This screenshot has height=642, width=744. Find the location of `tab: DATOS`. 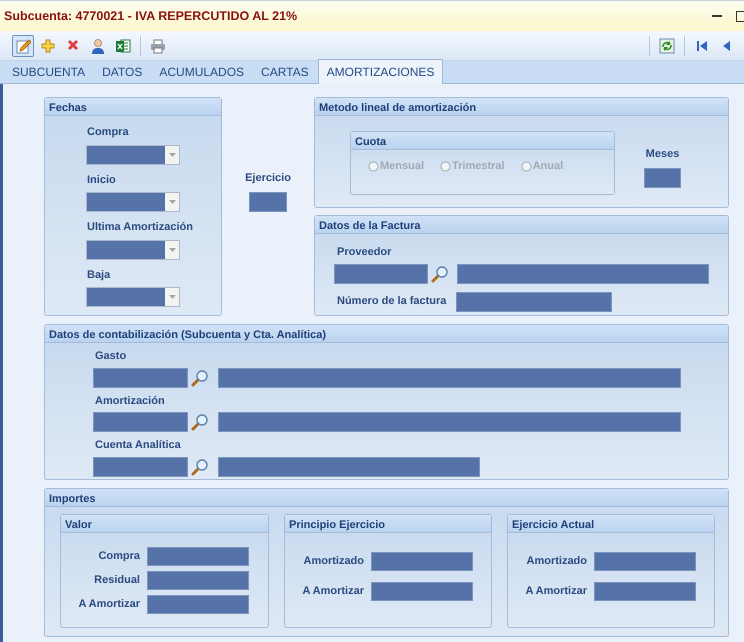

tab: DATOS is located at coordinates (122, 71).